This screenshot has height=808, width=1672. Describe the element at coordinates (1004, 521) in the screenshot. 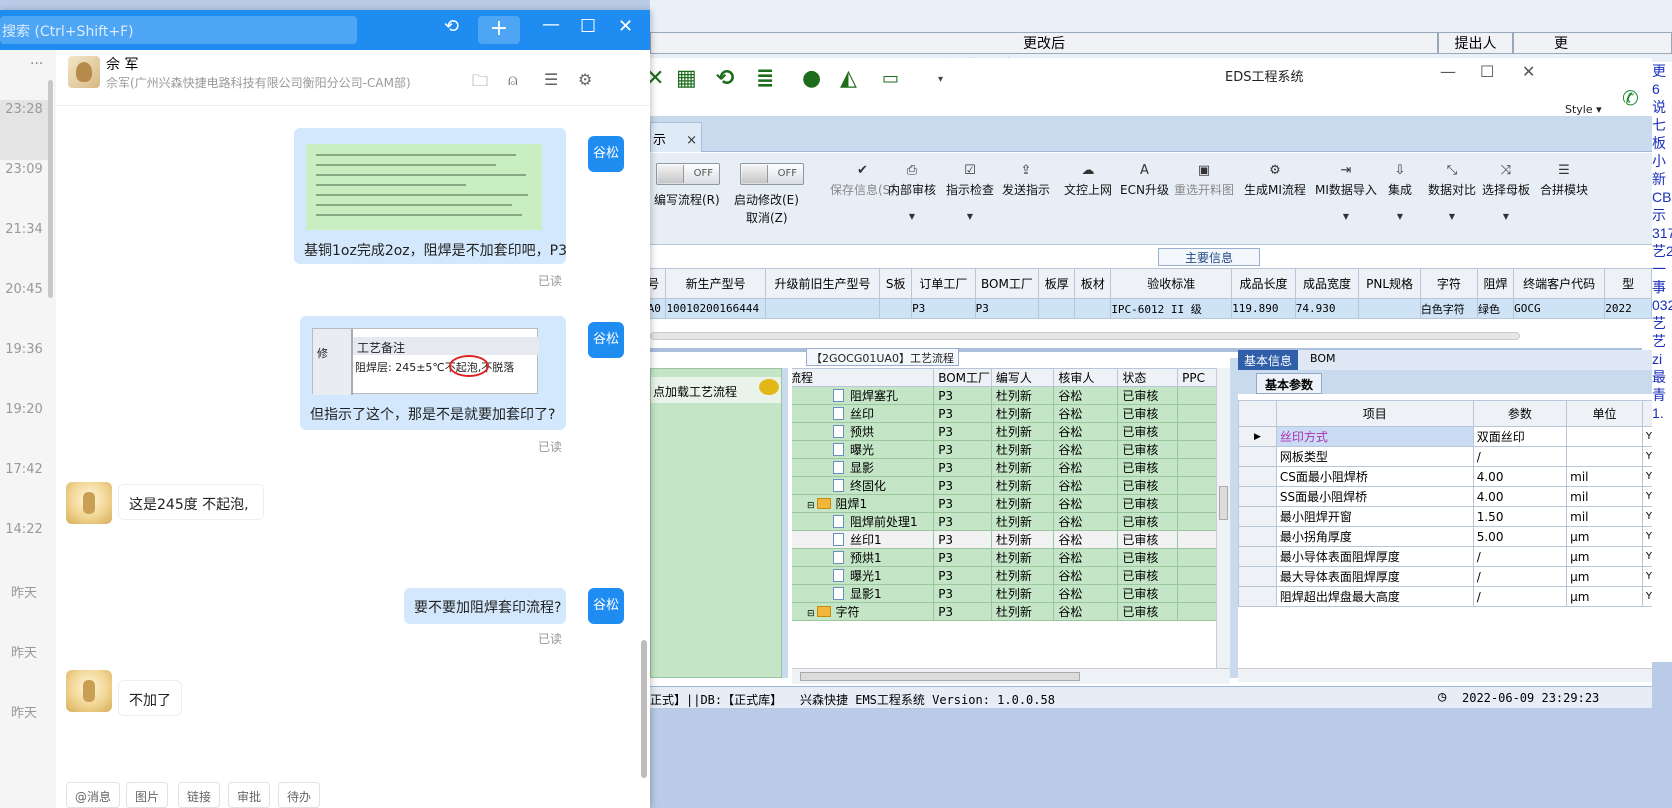

I see `tree-row: 阻焊前处理1 P3 杜列新 谷松 已审核` at that location.